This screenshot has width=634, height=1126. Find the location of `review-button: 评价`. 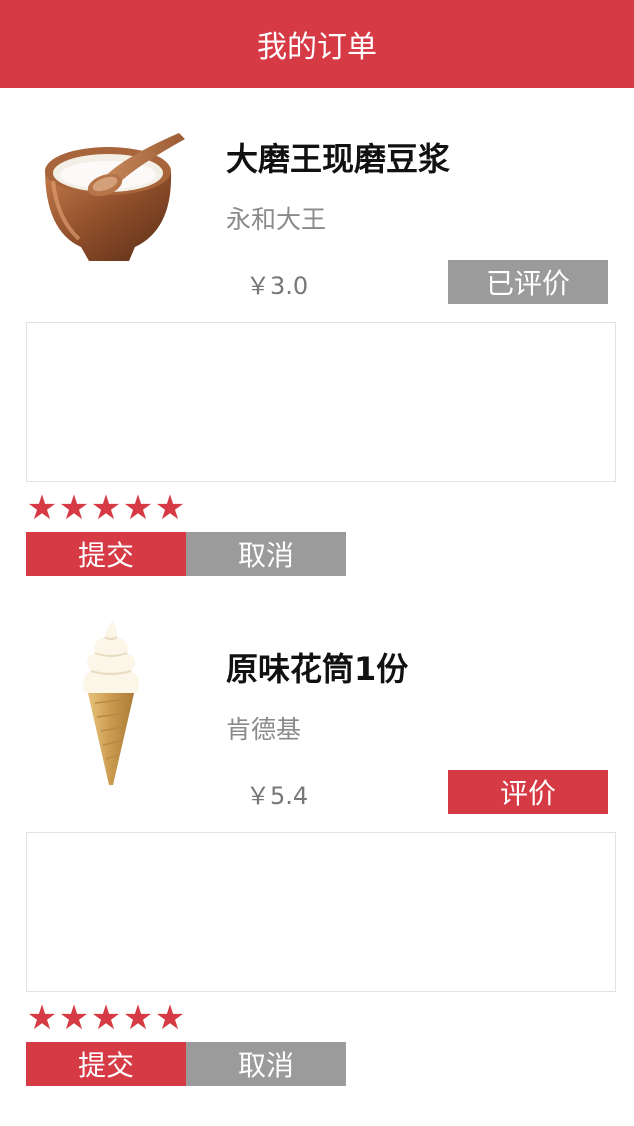

review-button: 评价 is located at coordinates (528, 792).